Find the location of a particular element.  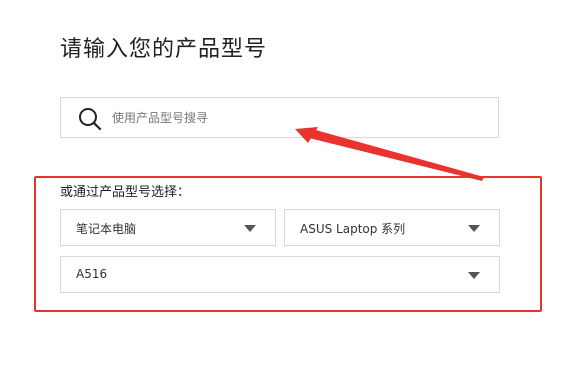

search-box is located at coordinates (279, 117).